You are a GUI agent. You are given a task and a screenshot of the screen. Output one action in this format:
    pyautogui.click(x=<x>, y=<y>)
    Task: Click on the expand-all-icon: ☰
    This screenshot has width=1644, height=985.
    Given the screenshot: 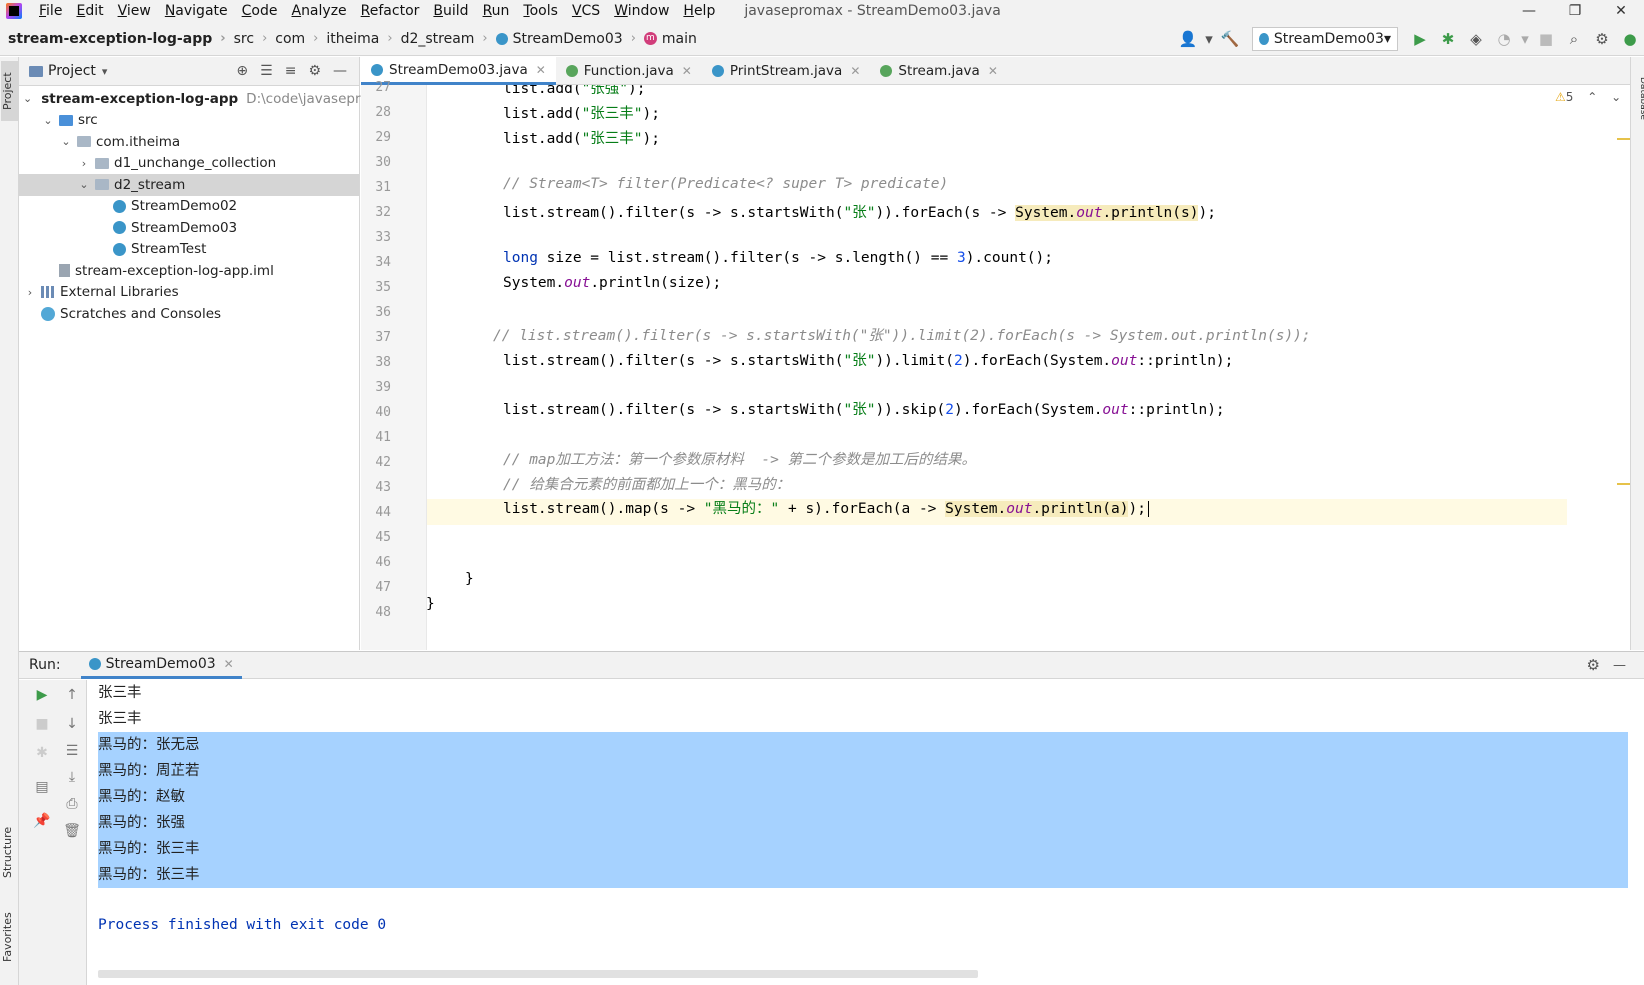 What is the action you would take?
    pyautogui.click(x=266, y=71)
    